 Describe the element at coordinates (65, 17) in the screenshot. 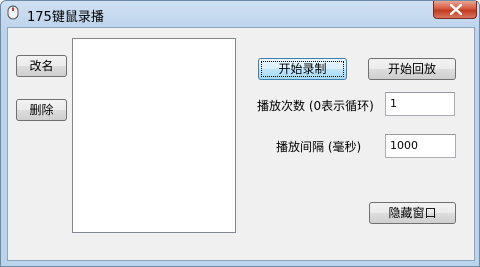

I see `window-title: 175键鼠录播` at that location.